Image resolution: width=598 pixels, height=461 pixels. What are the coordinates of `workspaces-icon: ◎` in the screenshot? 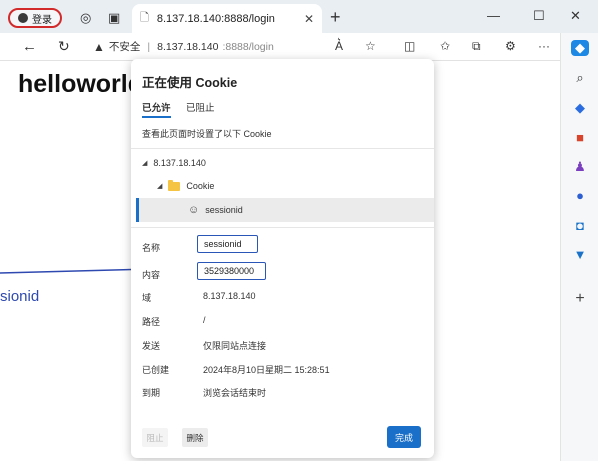 It's located at (85, 18).